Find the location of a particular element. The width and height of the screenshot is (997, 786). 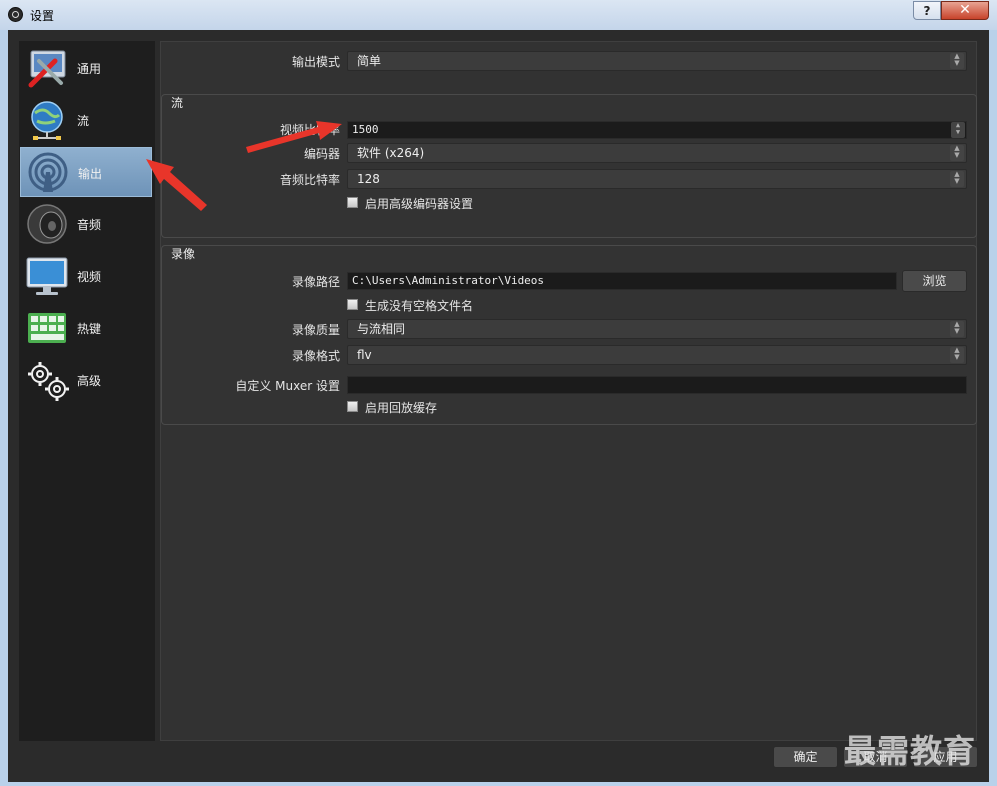

recording-format-select: flv ▲ ▼ is located at coordinates (657, 355).